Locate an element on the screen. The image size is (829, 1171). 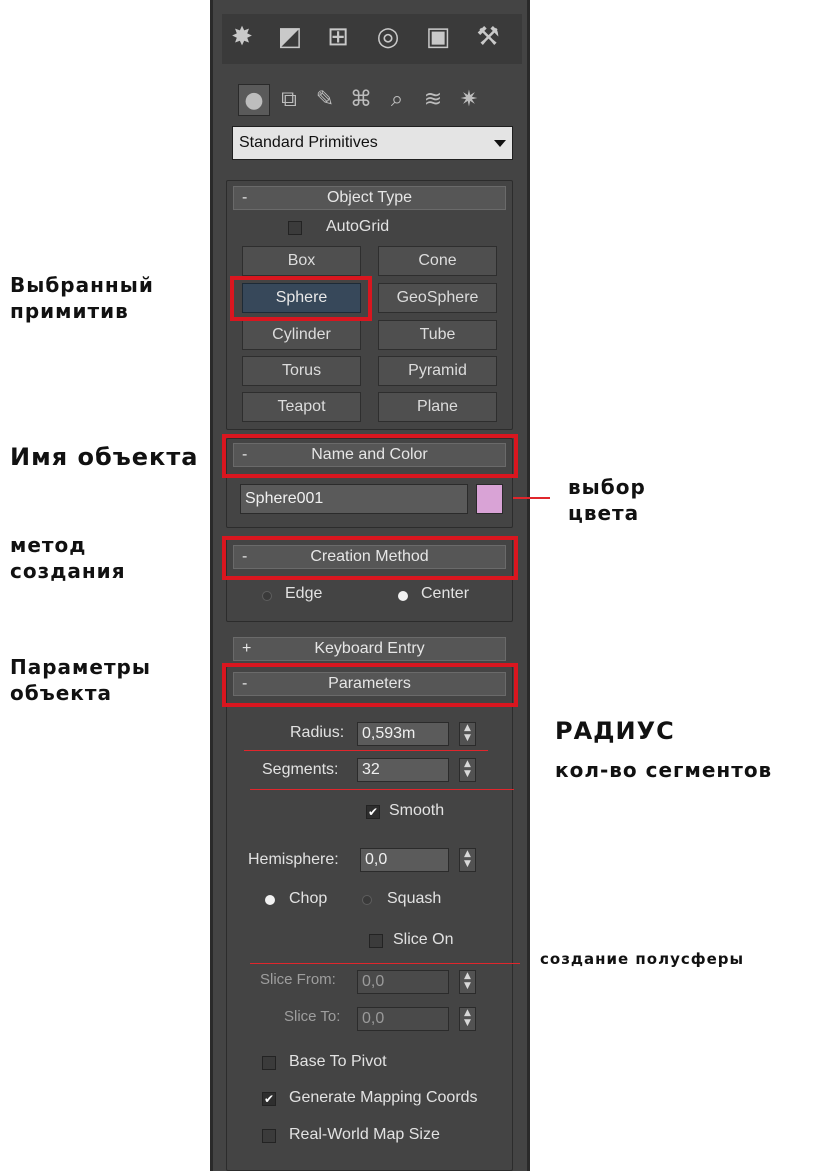
annotation-object-name: Имя объекта is located at coordinates (104, 457).